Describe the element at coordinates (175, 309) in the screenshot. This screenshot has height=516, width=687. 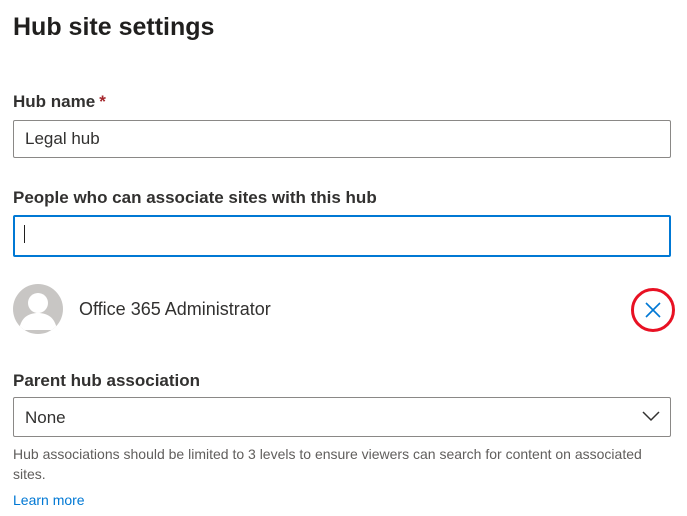
I see `person-name: Office 365 Administrator` at that location.